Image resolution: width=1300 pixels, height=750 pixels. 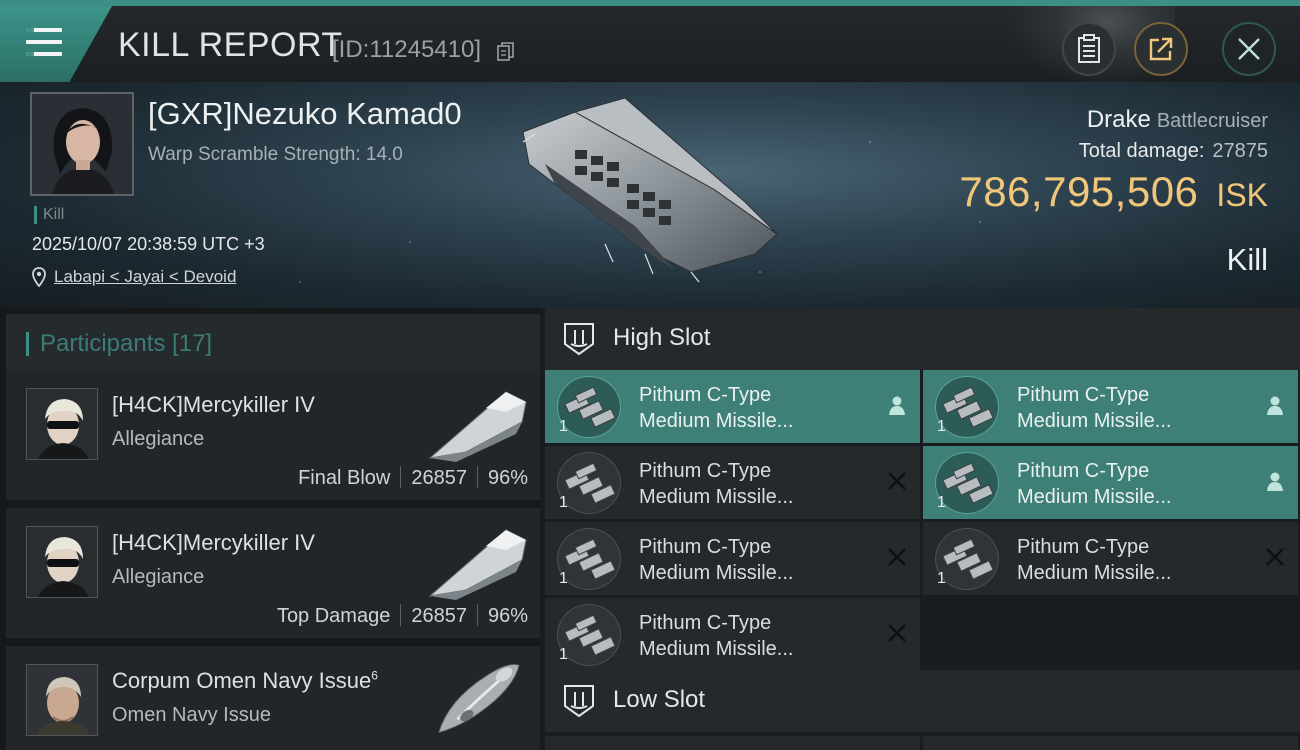 I want to click on kill-tag: Kill, so click(x=49, y=215).